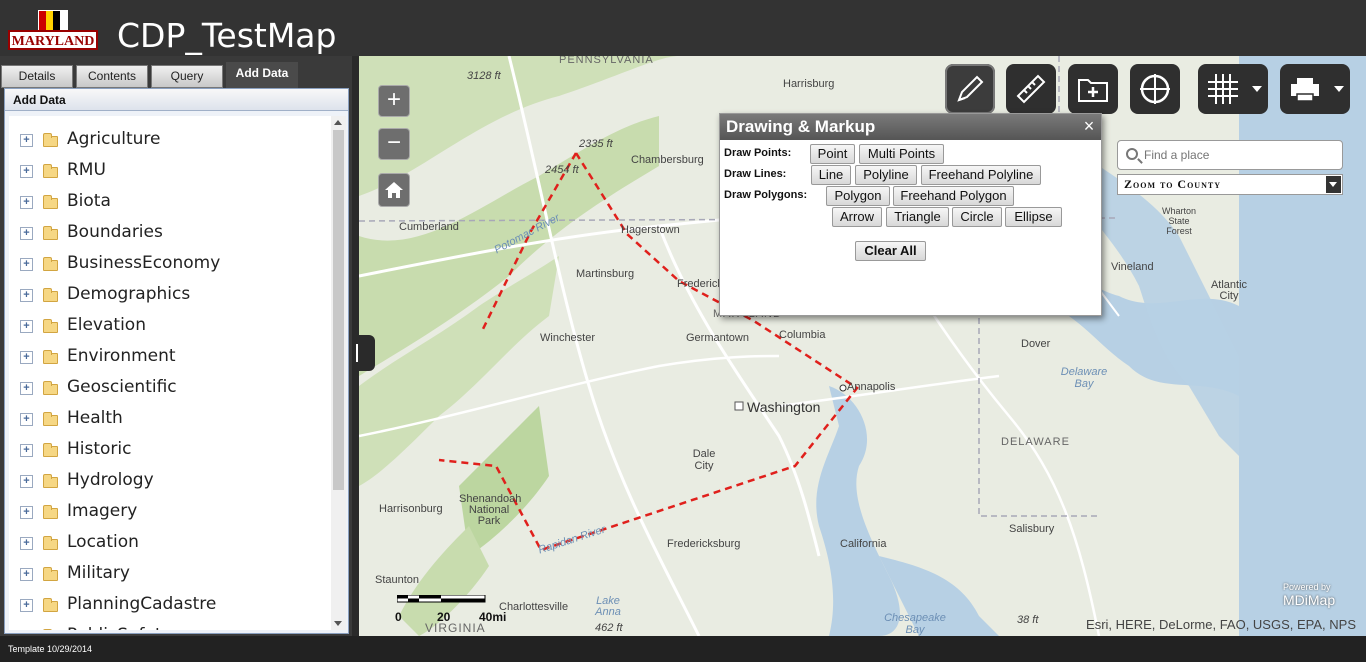 This screenshot has height=662, width=1366. I want to click on line-button: Line, so click(831, 175).